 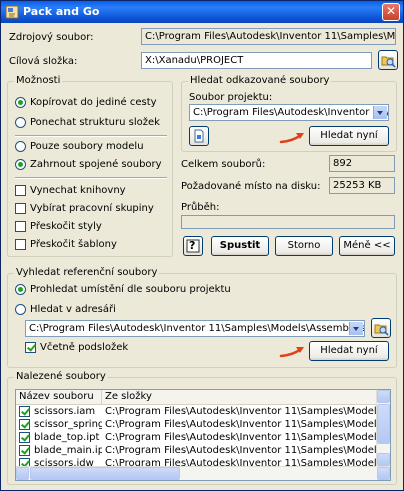 I want to click on search-by-project-radio, so click(x=20, y=289).